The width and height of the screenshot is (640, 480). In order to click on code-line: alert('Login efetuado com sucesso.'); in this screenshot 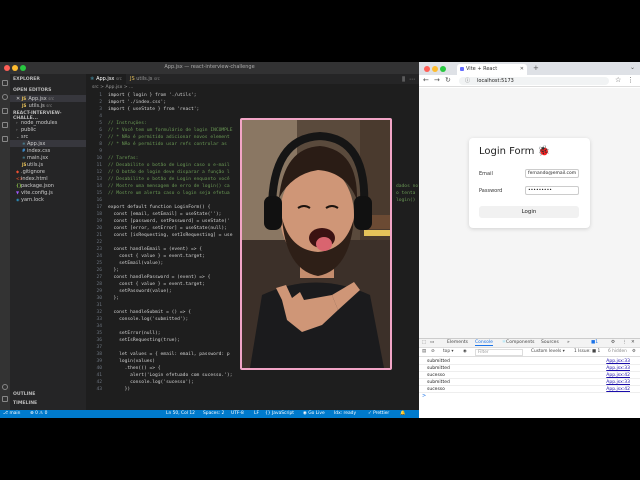, I will do `click(170, 375)`.